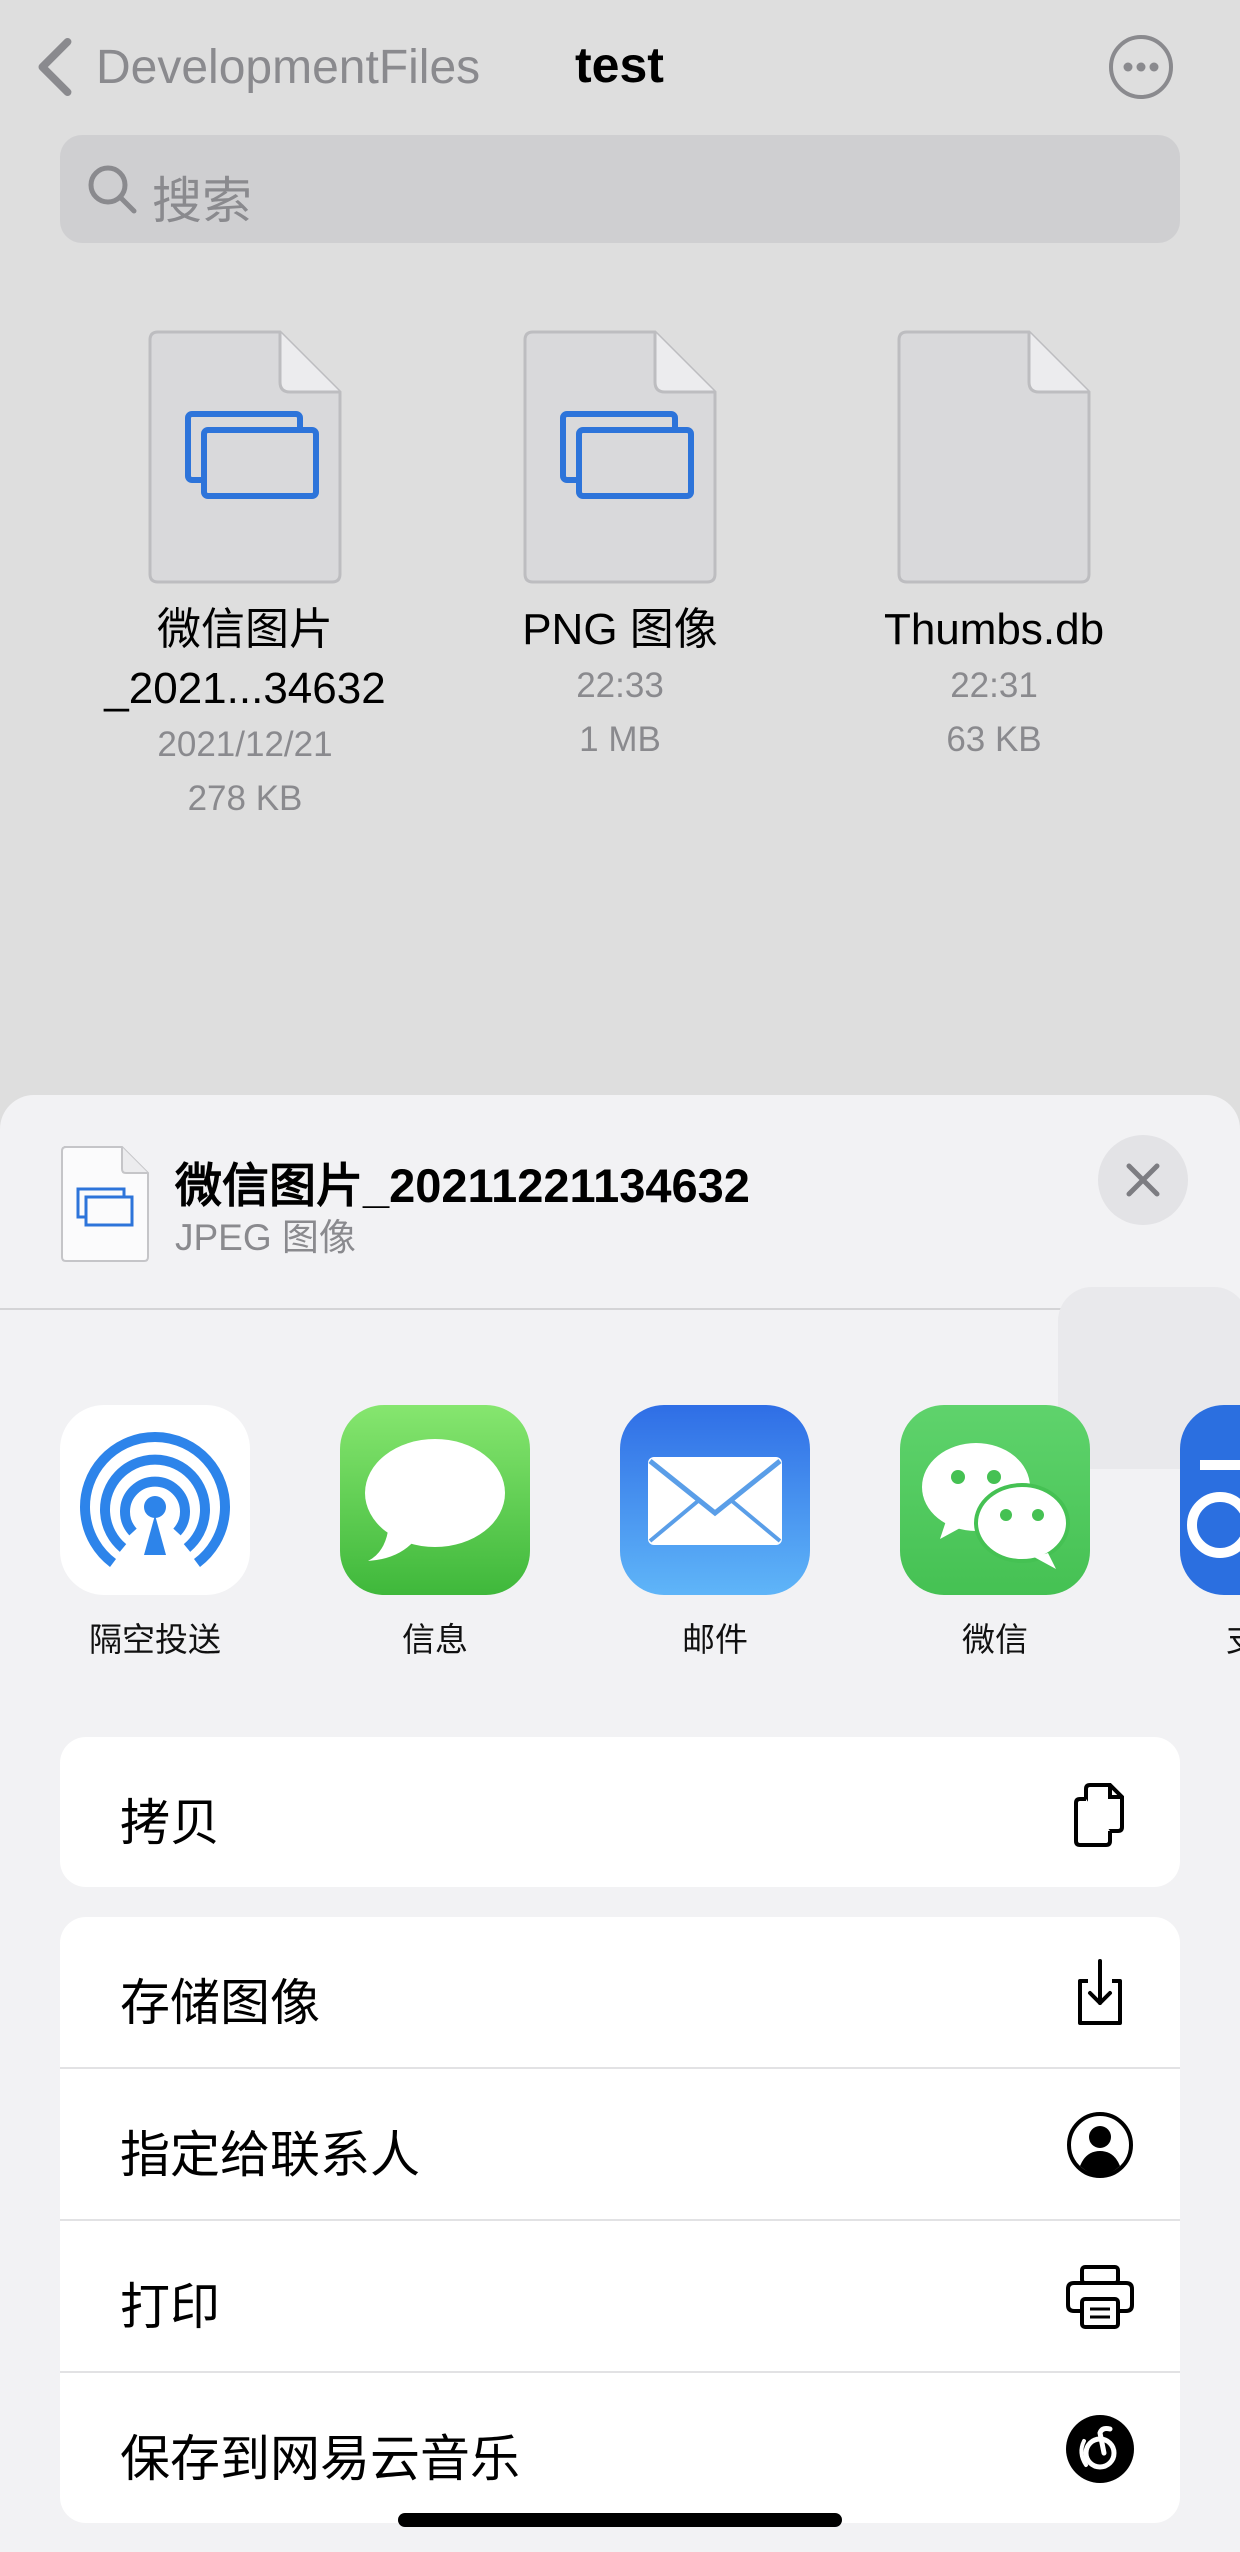  What do you see at coordinates (462, 1185) in the screenshot?
I see `share-file-title: 微信图片_20211221134632` at bounding box center [462, 1185].